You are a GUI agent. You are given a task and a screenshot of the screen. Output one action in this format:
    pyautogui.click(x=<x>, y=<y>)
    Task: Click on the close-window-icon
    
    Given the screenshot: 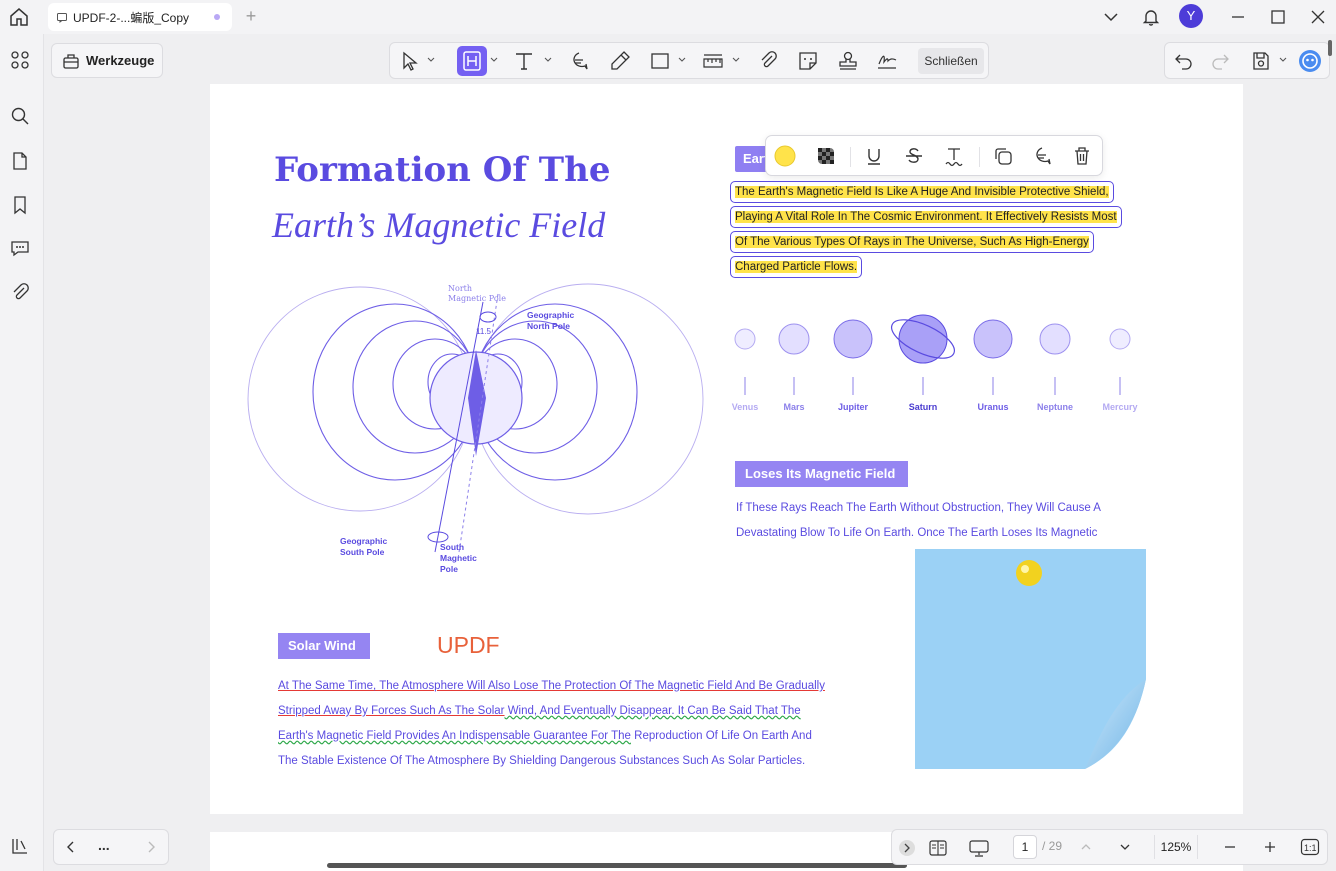 What is the action you would take?
    pyautogui.click(x=1318, y=17)
    